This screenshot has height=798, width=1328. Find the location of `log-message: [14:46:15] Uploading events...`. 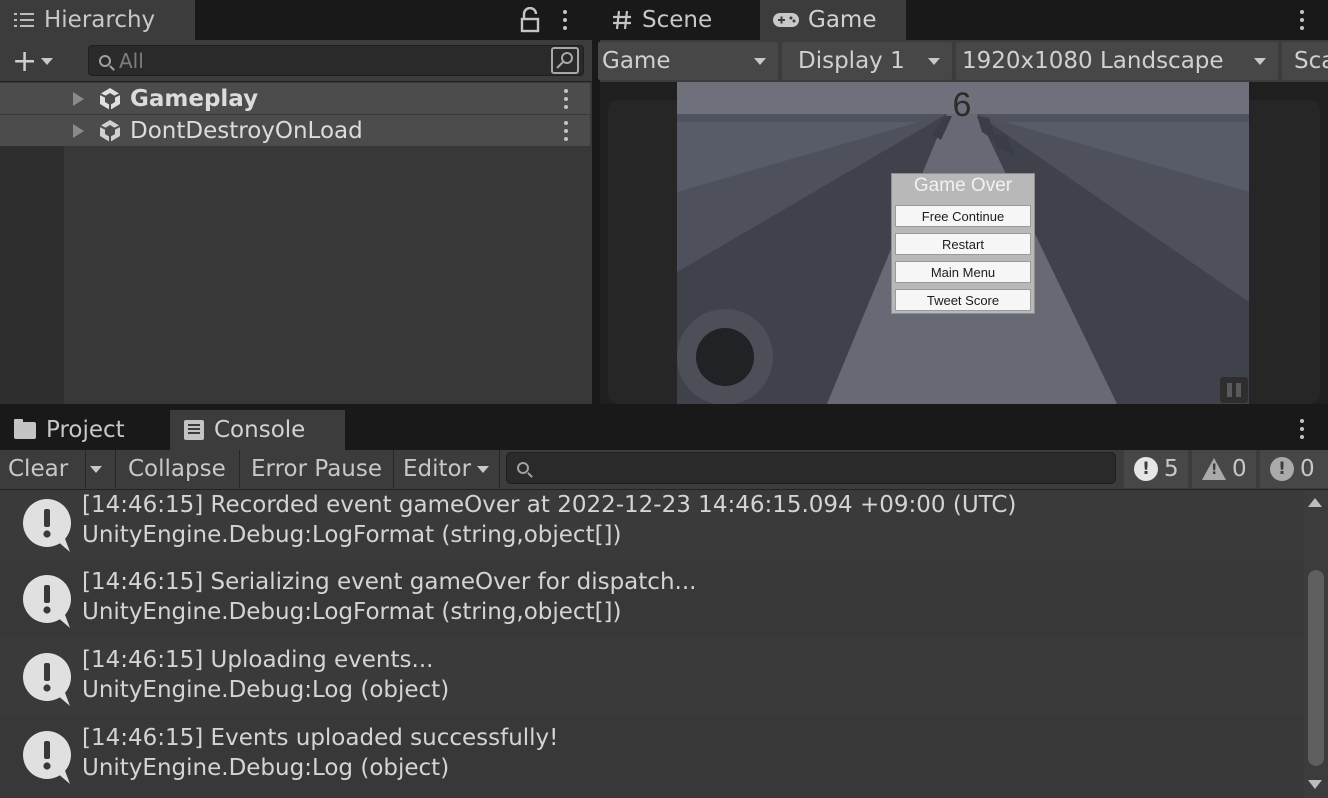

log-message: [14:46:15] Uploading events... is located at coordinates (258, 660).